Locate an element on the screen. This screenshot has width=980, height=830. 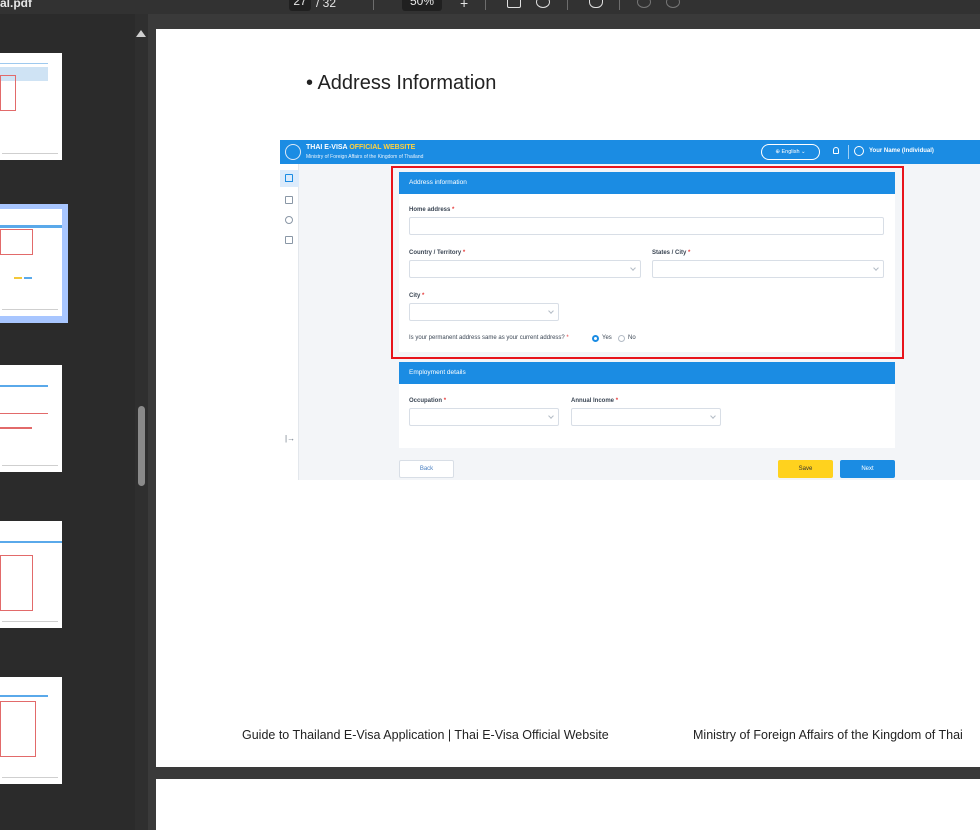
page-number-input: 27 is located at coordinates (300, 5).